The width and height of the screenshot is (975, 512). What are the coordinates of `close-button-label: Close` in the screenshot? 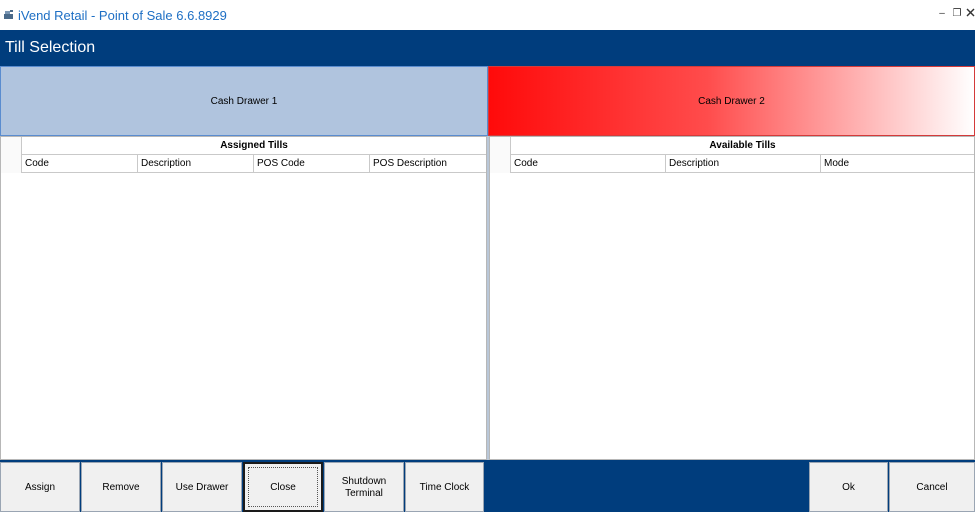 It's located at (283, 487).